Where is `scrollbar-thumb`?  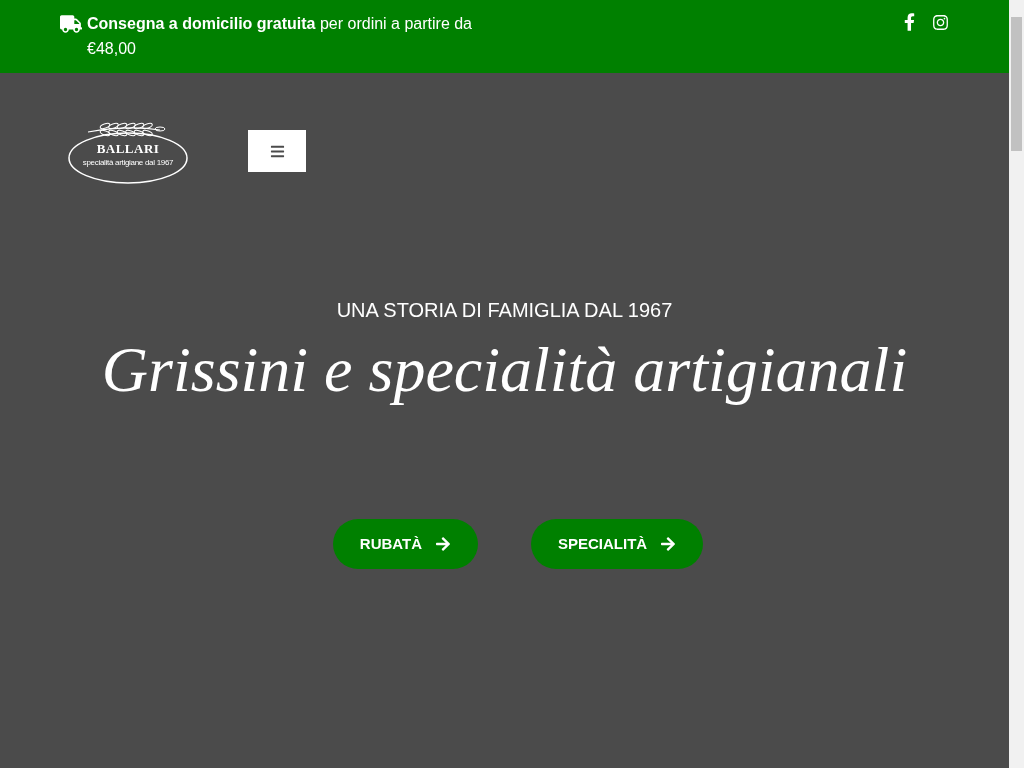
scrollbar-thumb is located at coordinates (1016, 84).